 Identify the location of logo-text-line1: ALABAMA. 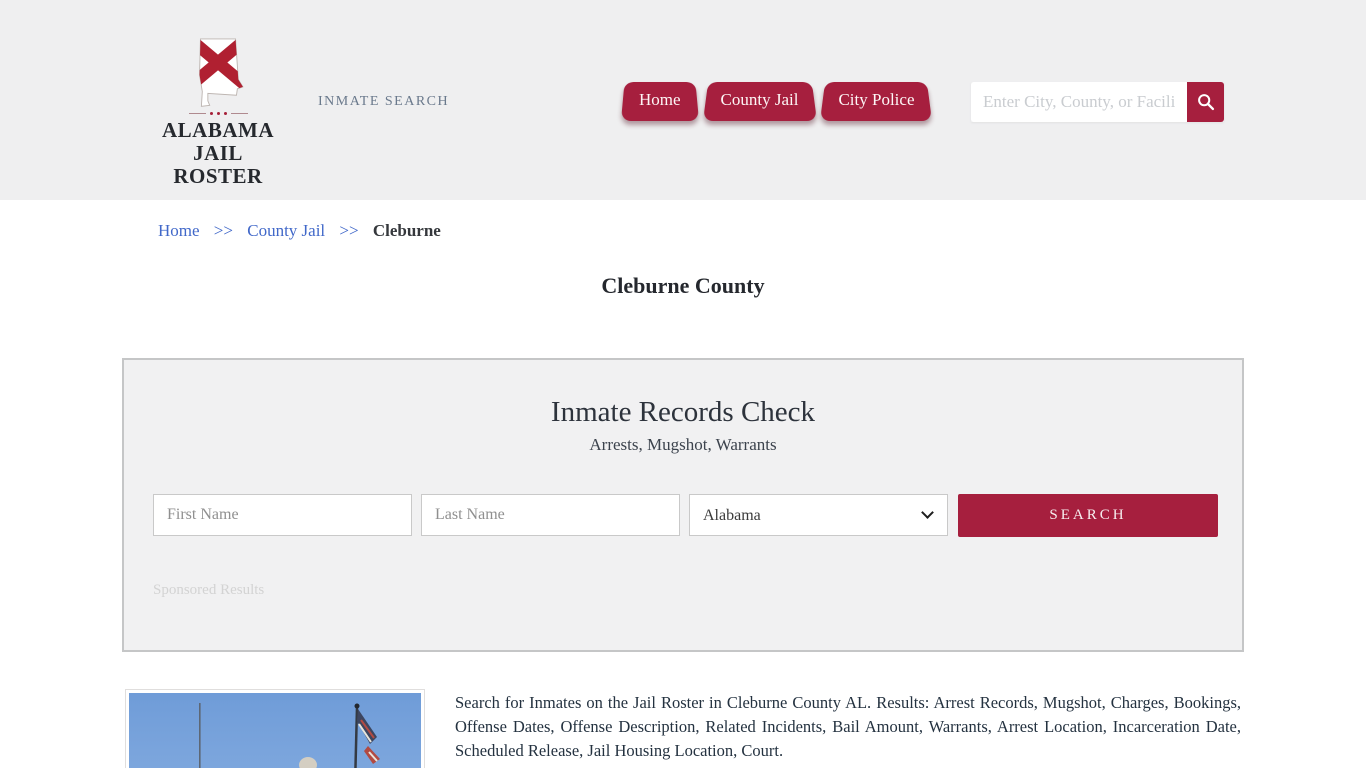
(218, 130).